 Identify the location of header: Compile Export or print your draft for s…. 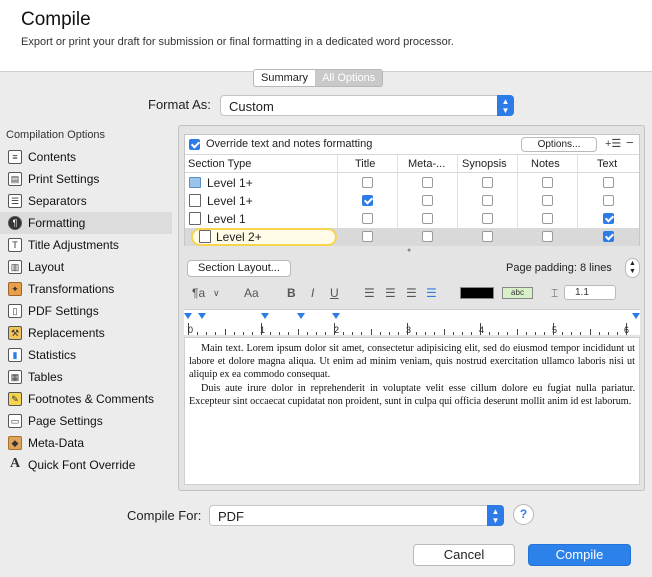
(326, 36).